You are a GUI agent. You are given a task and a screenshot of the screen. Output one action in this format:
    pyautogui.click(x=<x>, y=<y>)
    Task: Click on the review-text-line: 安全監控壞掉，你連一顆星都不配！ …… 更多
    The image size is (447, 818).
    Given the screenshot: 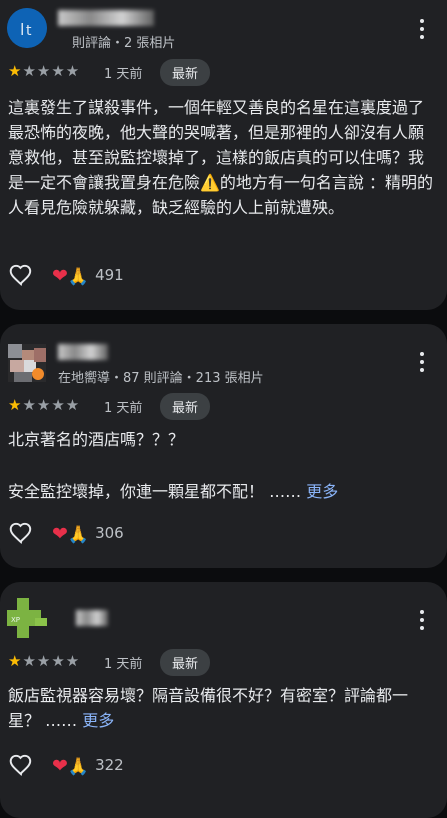 What is the action you would take?
    pyautogui.click(x=223, y=491)
    